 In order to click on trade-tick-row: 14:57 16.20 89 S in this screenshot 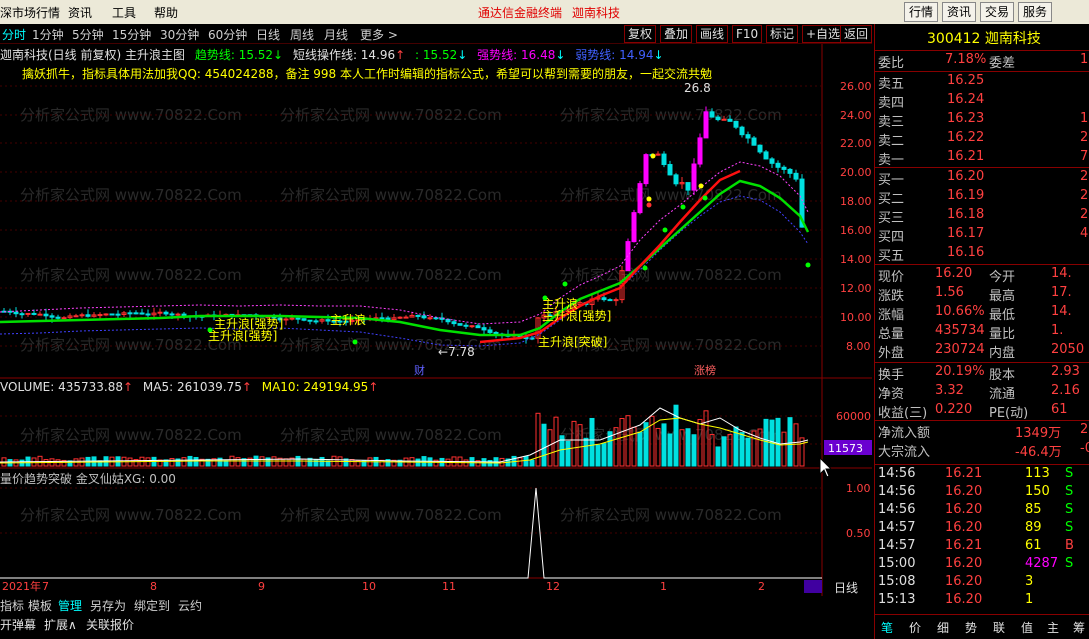, I will do `click(976, 527)`.